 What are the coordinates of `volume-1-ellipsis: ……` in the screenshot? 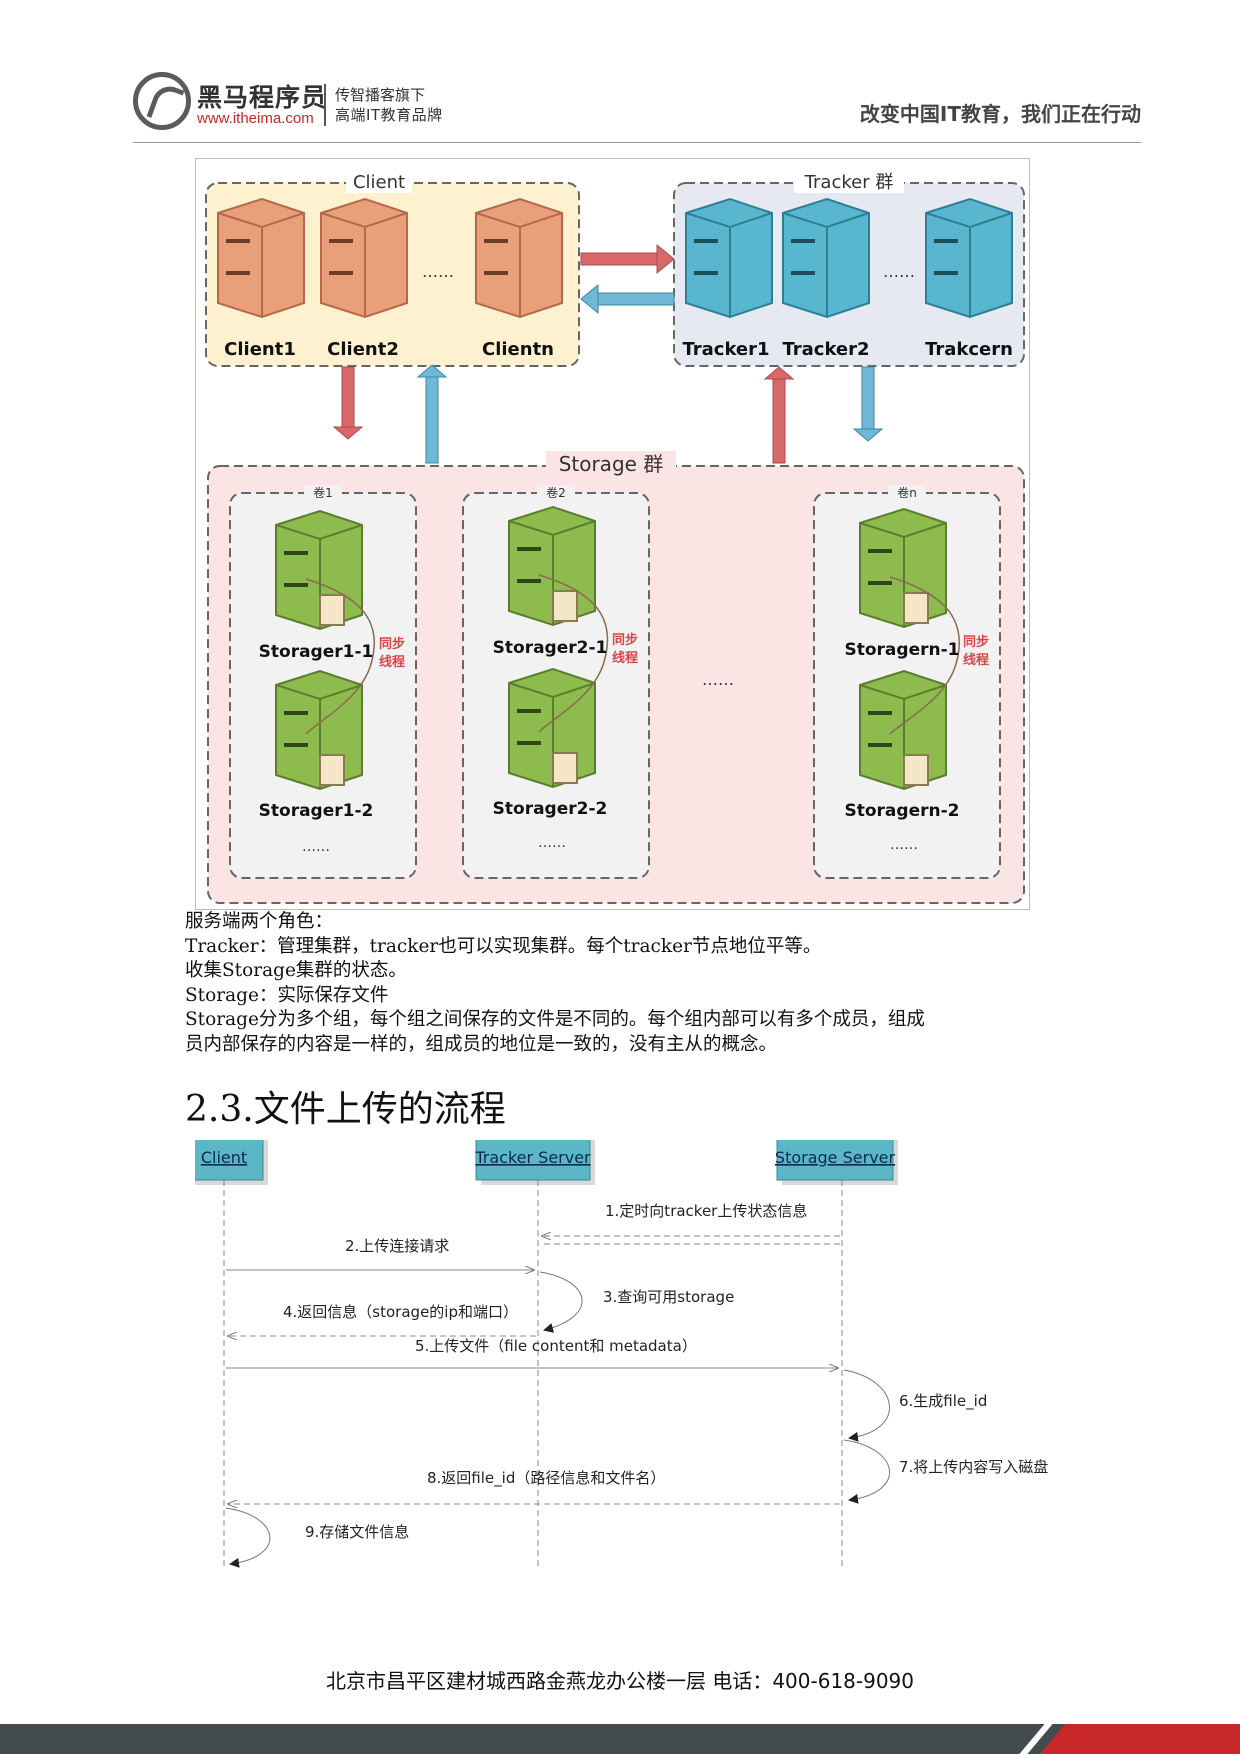 It's located at (316, 847).